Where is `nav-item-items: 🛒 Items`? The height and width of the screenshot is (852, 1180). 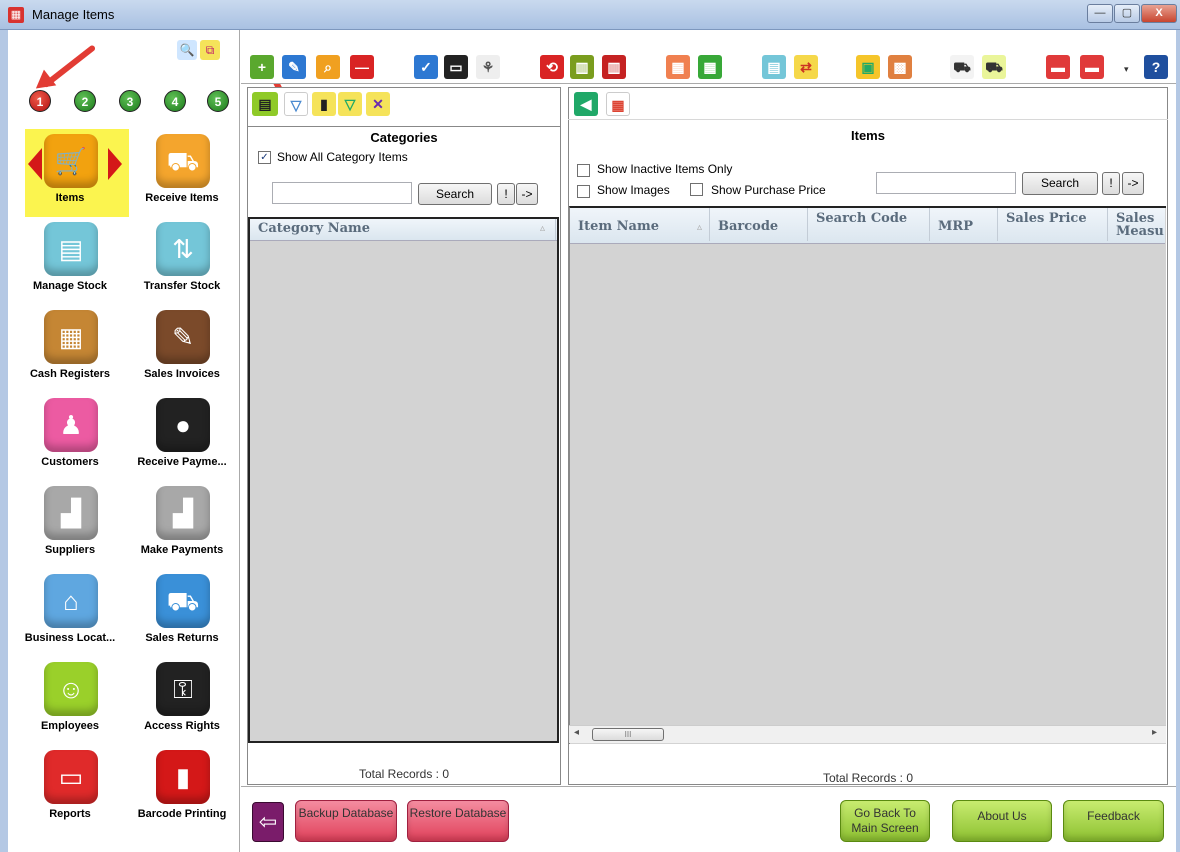 nav-item-items: 🛒 Items is located at coordinates (70, 173).